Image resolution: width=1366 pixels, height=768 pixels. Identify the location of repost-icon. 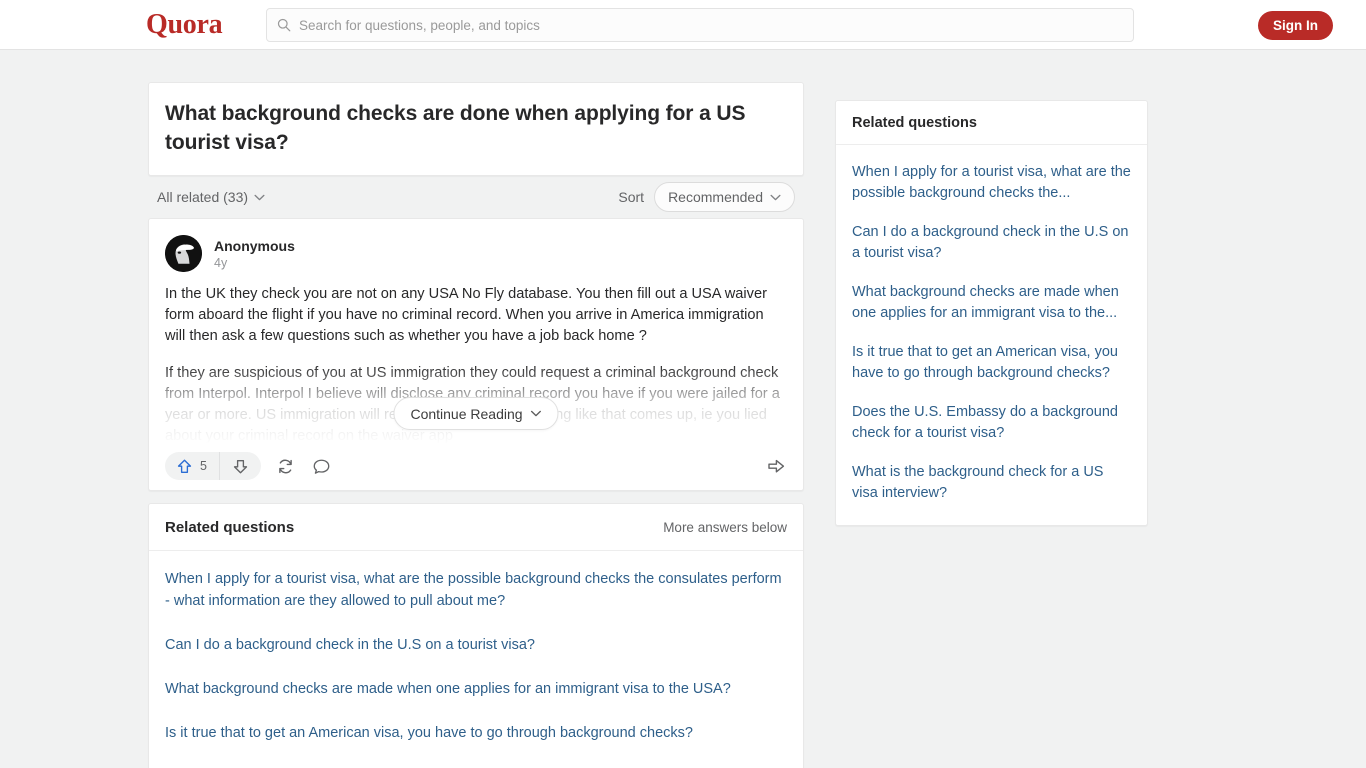
(286, 466).